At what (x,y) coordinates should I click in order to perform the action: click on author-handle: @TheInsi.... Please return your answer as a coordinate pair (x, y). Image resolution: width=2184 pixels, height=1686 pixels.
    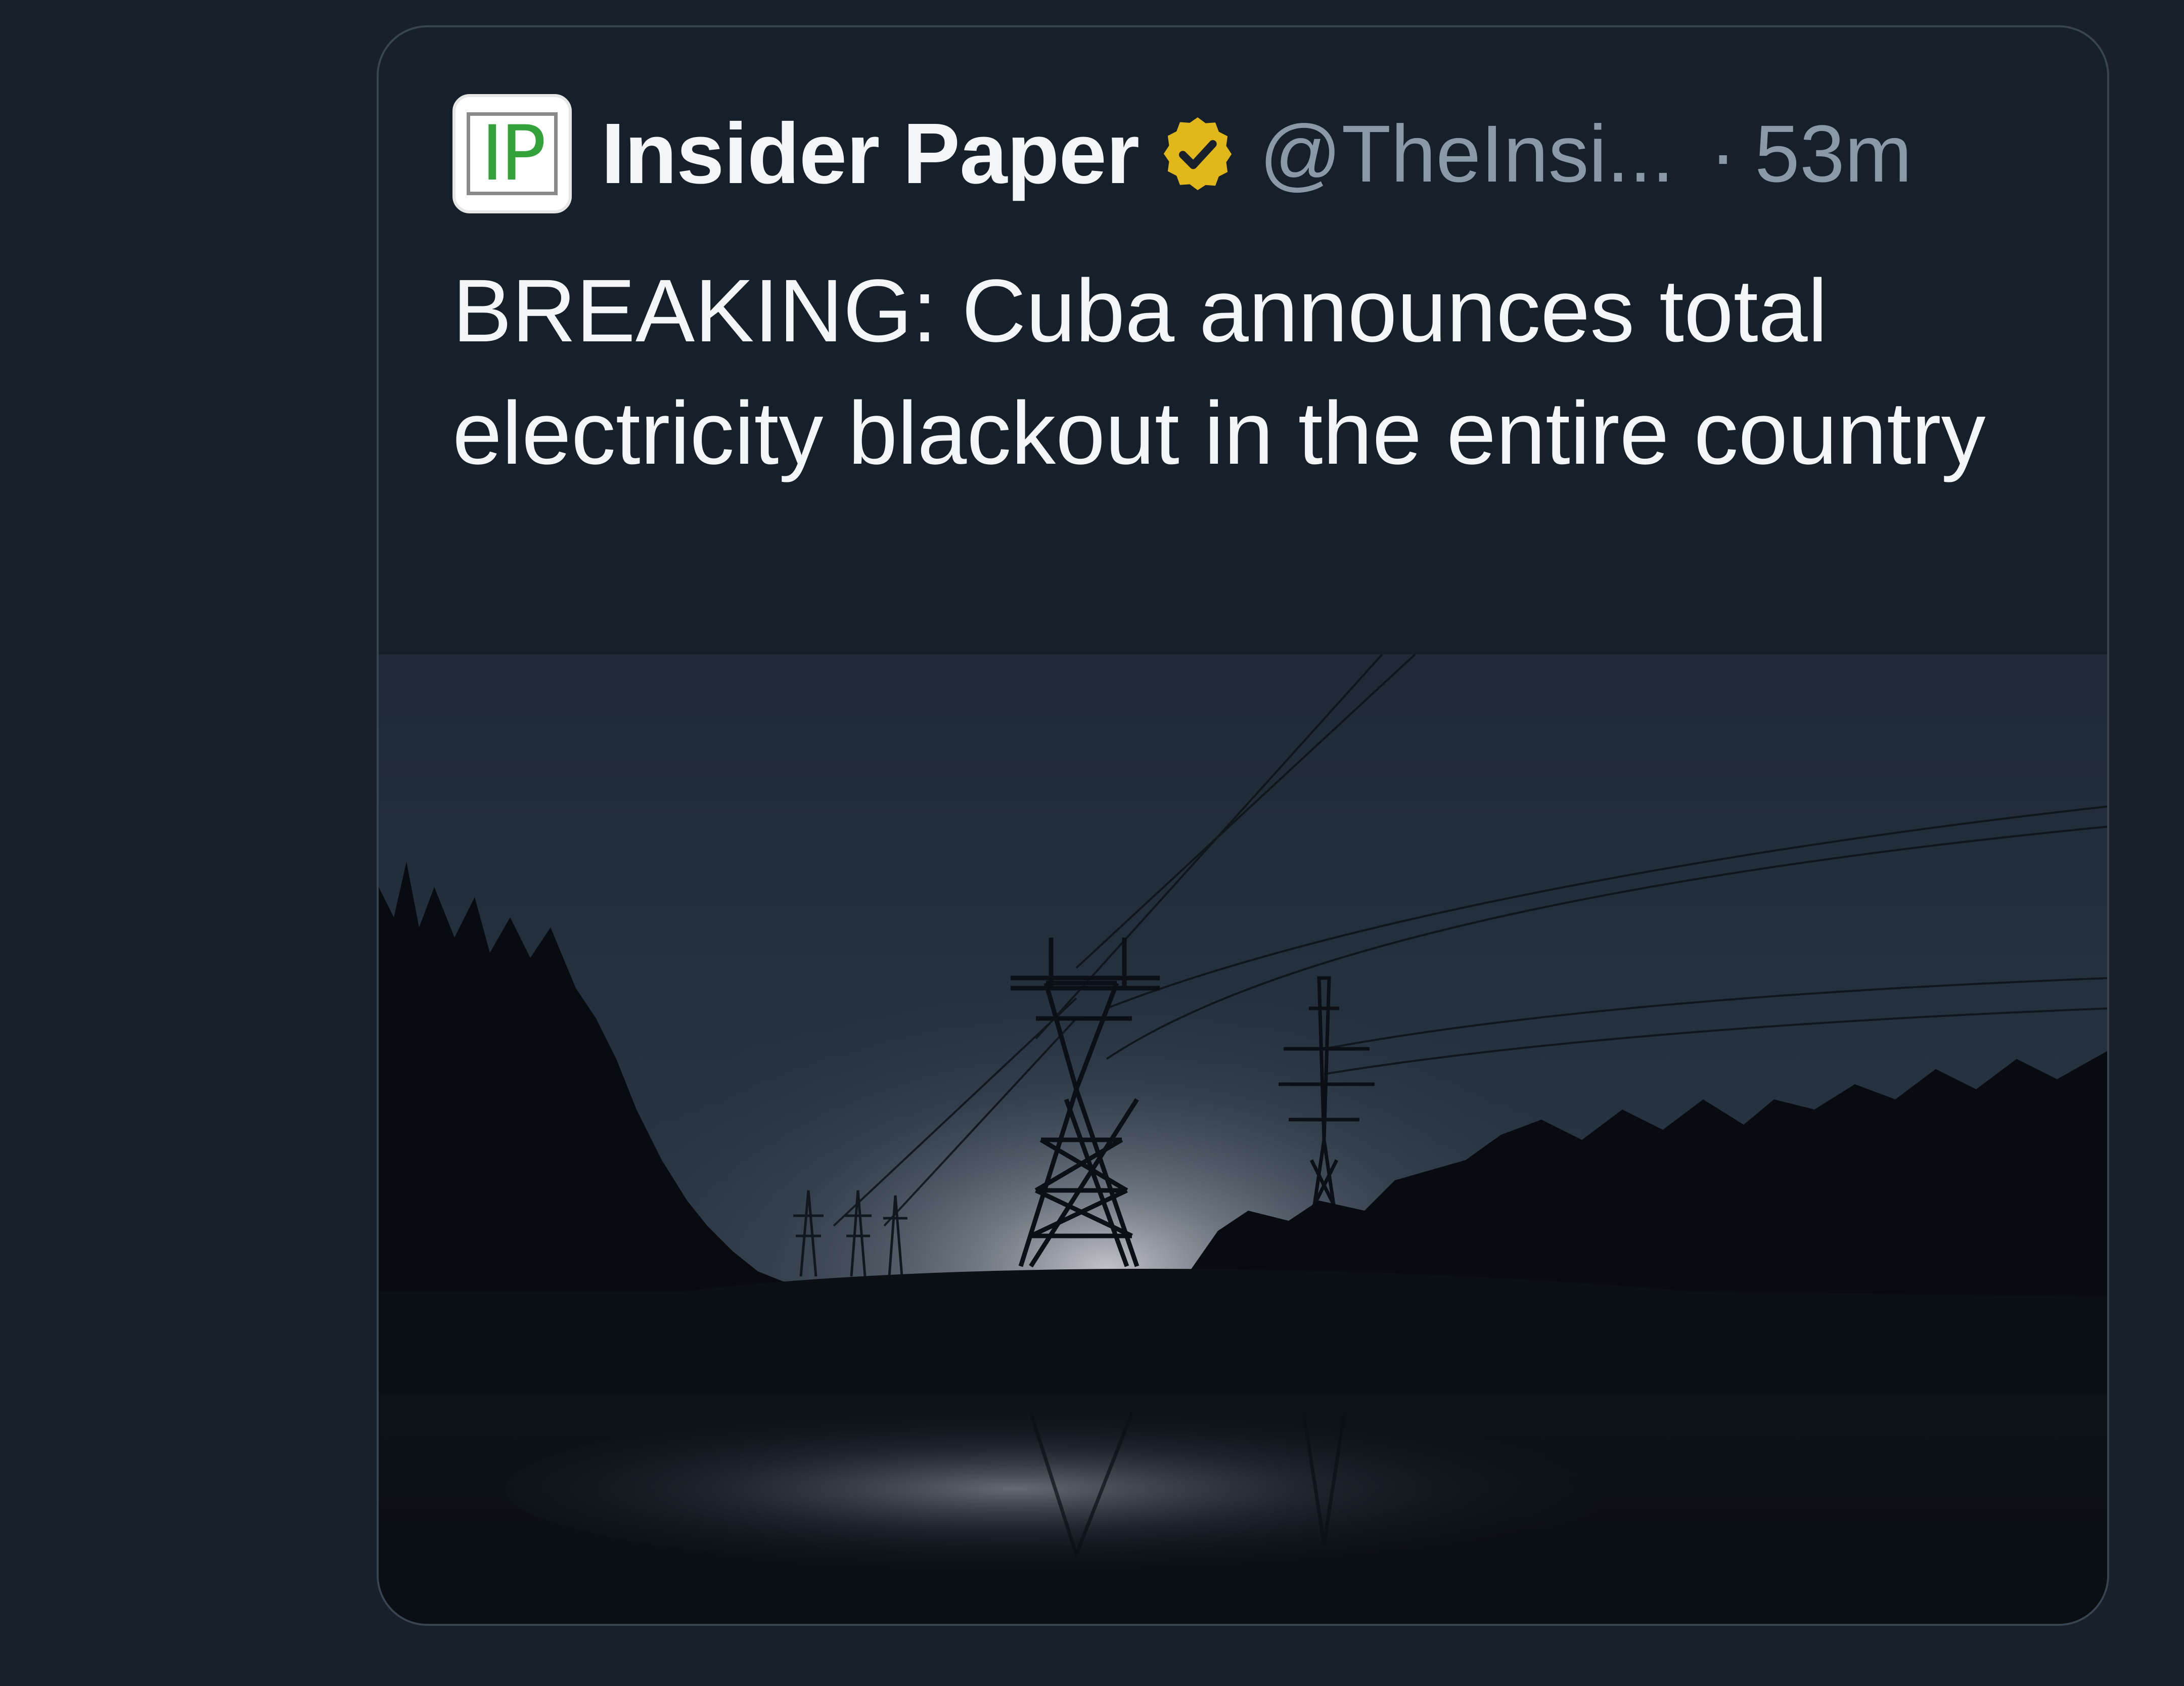
    Looking at the image, I should click on (1466, 153).